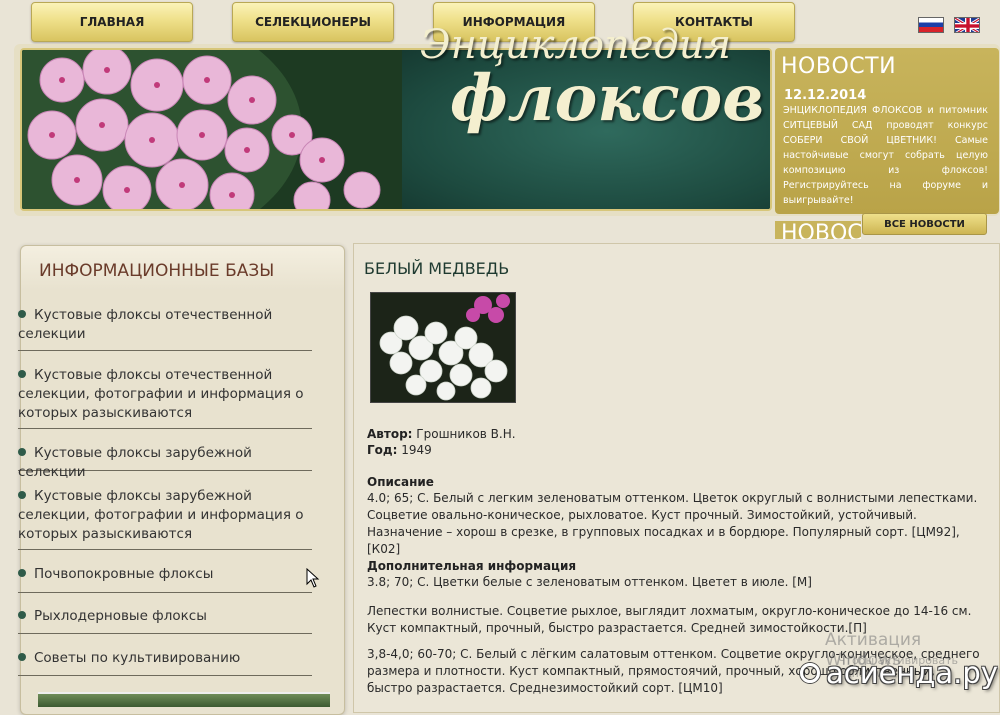  I want to click on year-line: Год: 1949, so click(674, 450).